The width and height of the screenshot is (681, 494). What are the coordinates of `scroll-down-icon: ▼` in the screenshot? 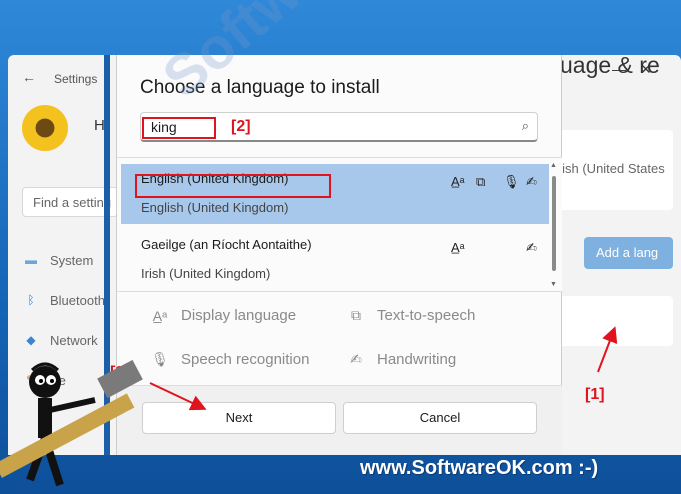 It's located at (553, 284).